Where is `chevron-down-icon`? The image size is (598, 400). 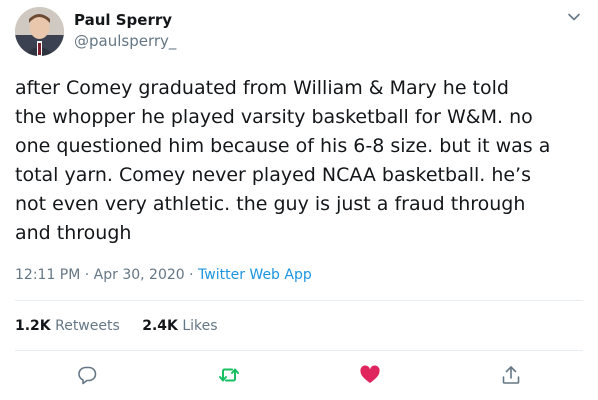
chevron-down-icon is located at coordinates (574, 17).